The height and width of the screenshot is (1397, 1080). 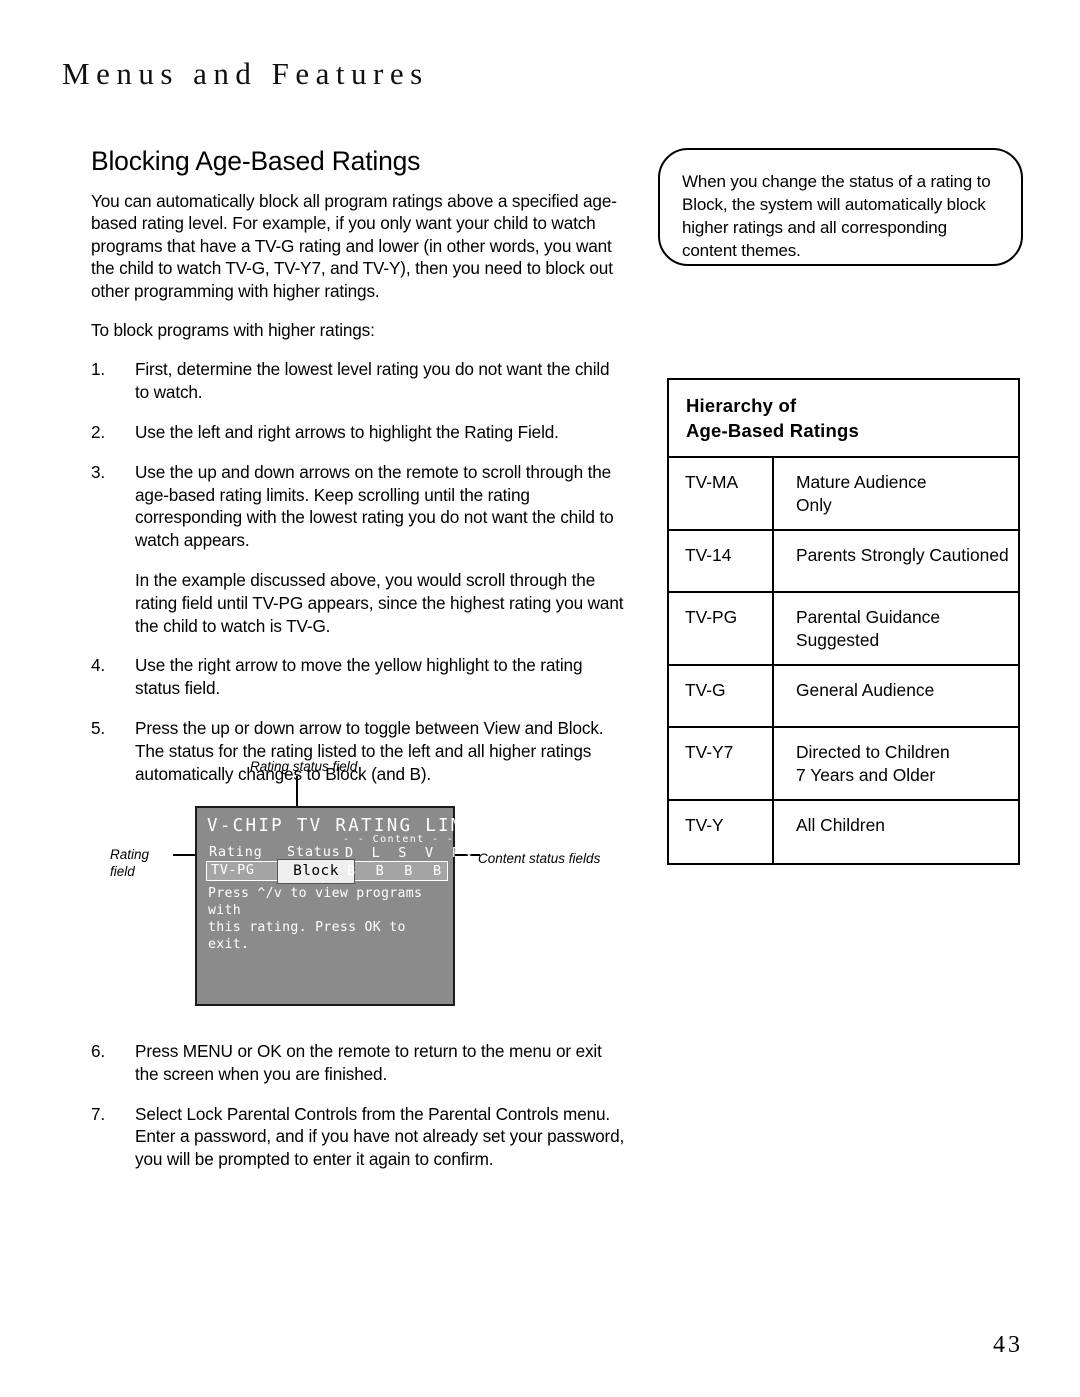 I want to click on callout-rating-status-field: Rating status field, so click(x=304, y=766).